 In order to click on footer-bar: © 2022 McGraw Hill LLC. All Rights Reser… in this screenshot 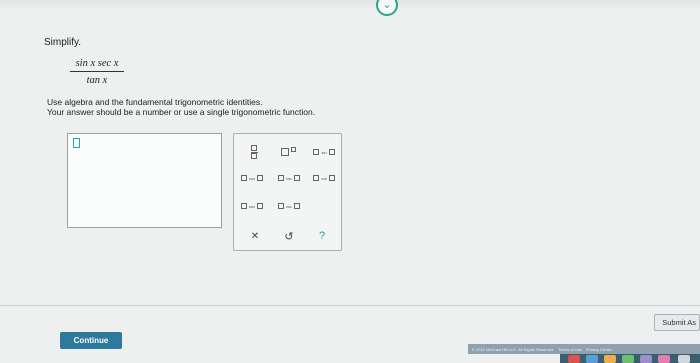, I will do `click(584, 349)`.